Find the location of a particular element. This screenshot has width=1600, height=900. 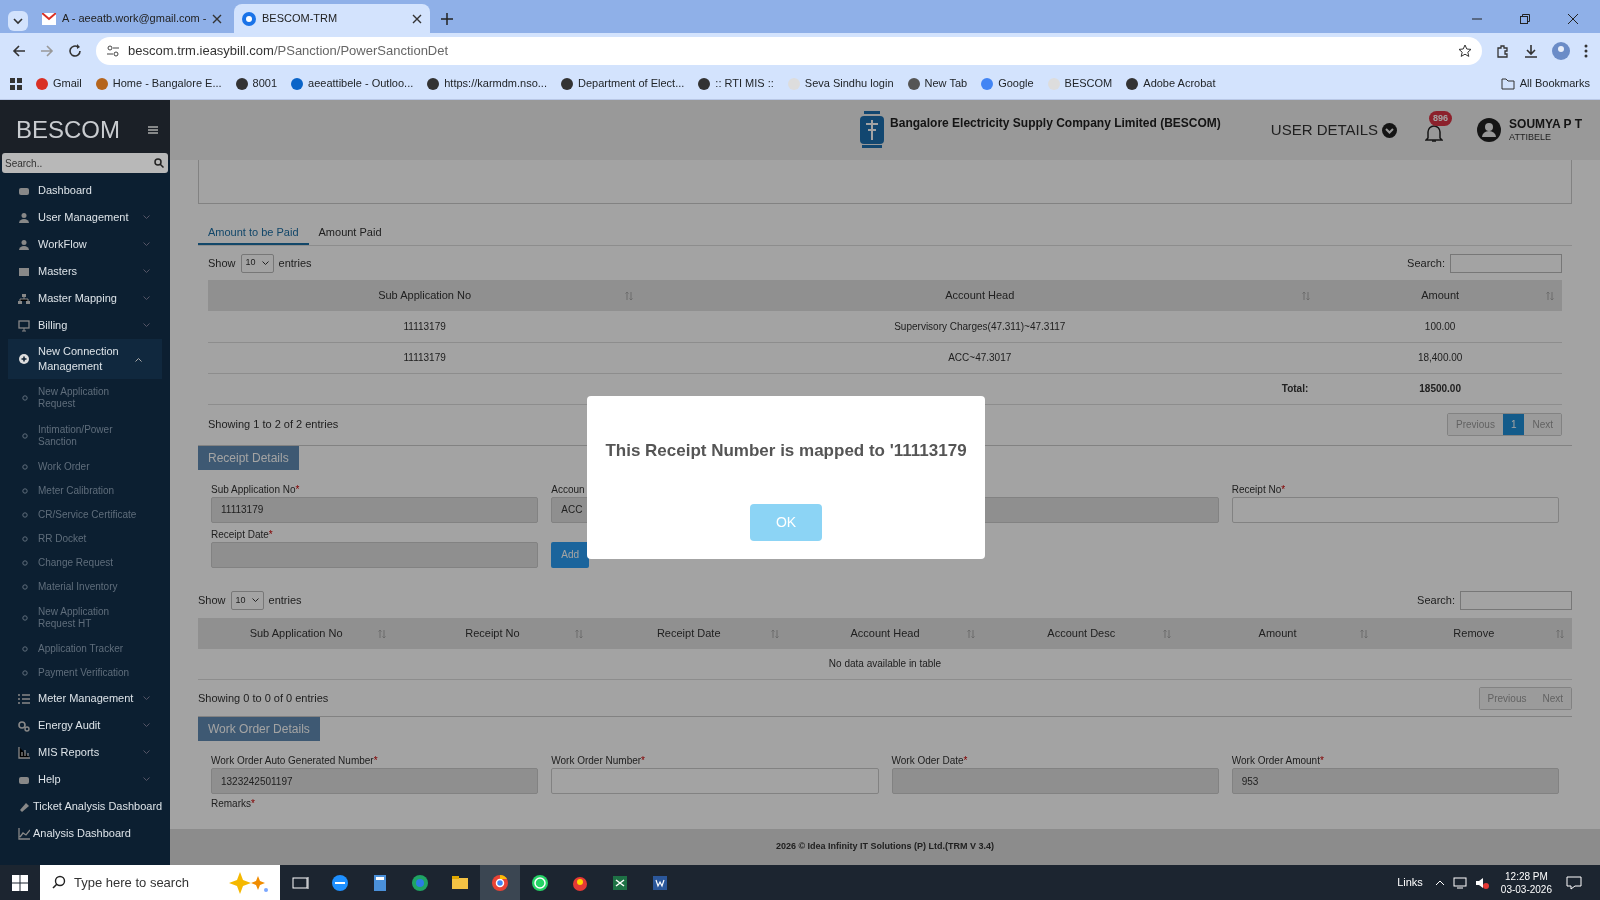

bookmark: 8001 is located at coordinates (256, 83).